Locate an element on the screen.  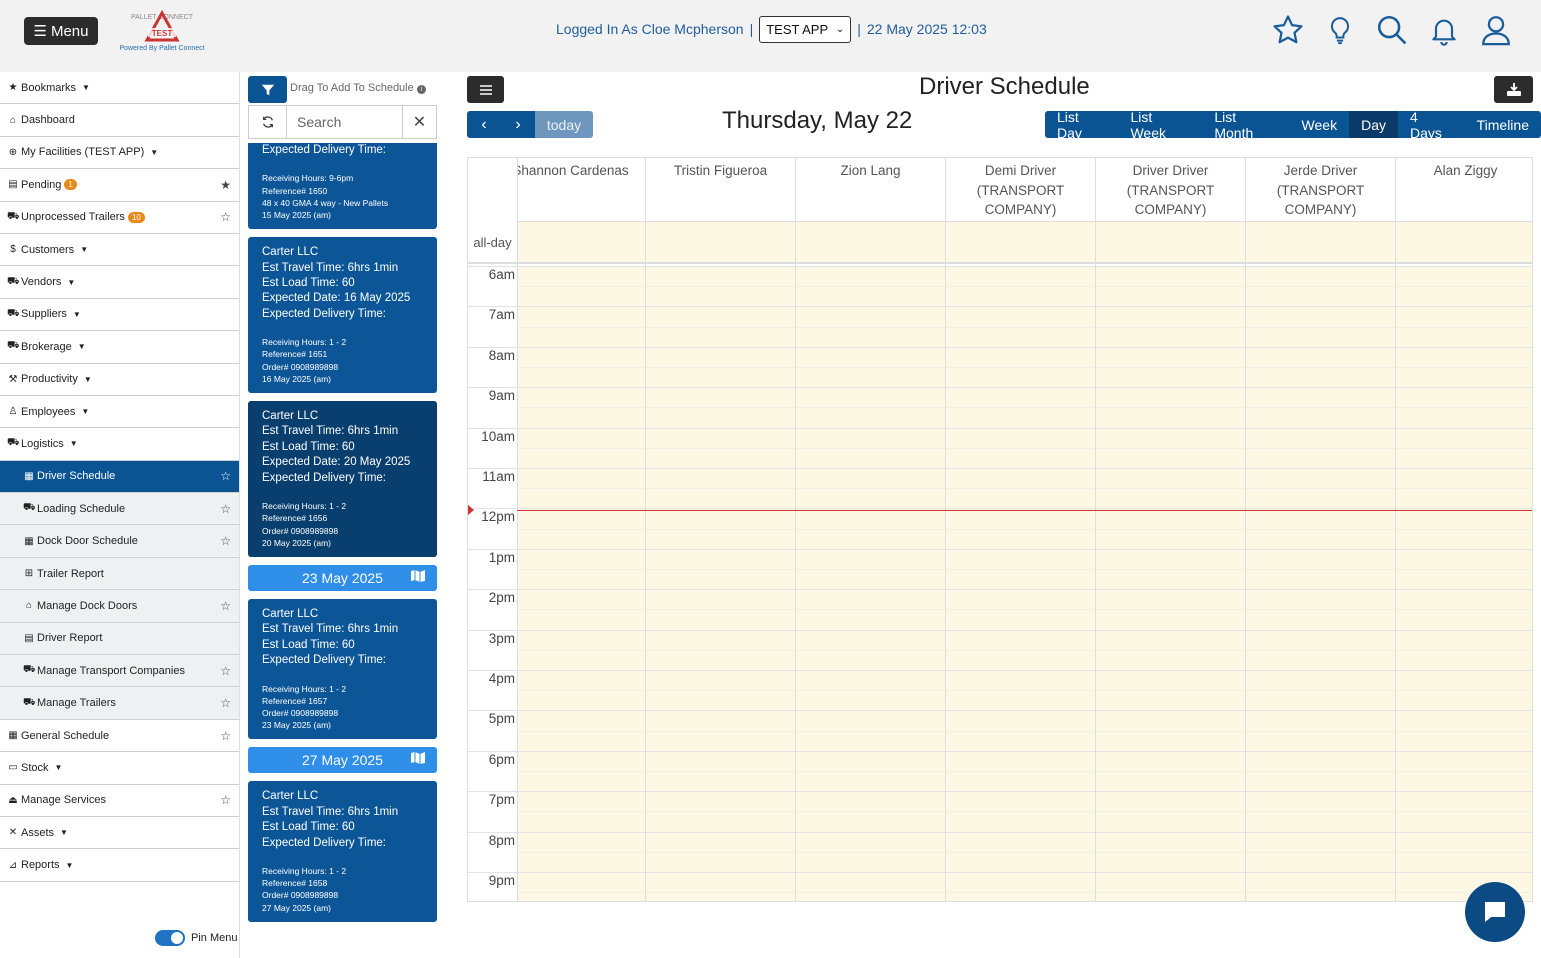
chat-button is located at coordinates (1495, 912).